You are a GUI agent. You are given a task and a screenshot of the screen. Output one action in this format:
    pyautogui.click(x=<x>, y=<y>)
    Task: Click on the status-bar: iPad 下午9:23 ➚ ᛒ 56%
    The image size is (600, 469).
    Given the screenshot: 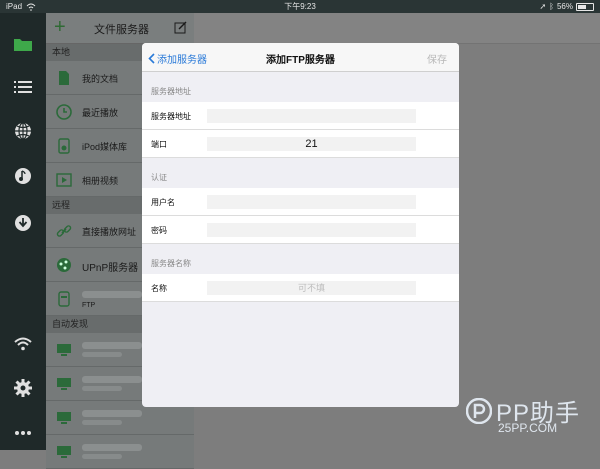 What is the action you would take?
    pyautogui.click(x=300, y=6)
    